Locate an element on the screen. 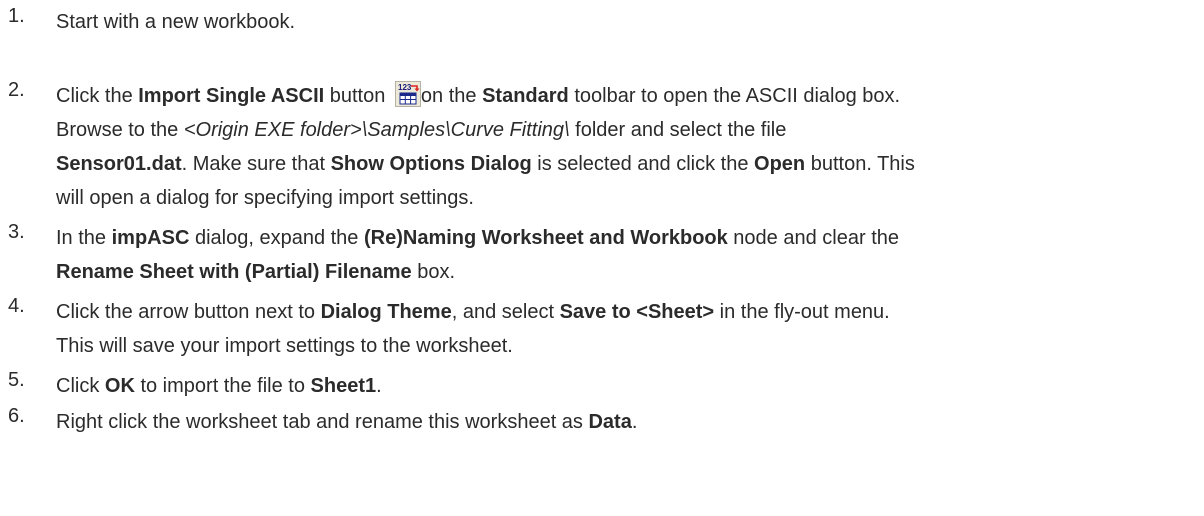  step-number: 6. is located at coordinates (16, 416).